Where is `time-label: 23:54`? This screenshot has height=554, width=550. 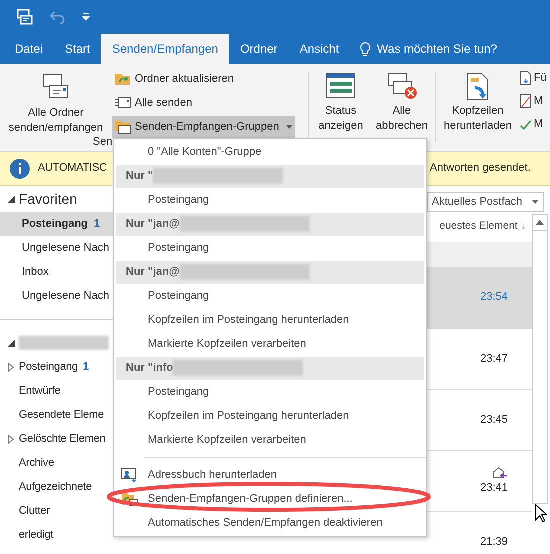
time-label: 23:54 is located at coordinates (494, 298).